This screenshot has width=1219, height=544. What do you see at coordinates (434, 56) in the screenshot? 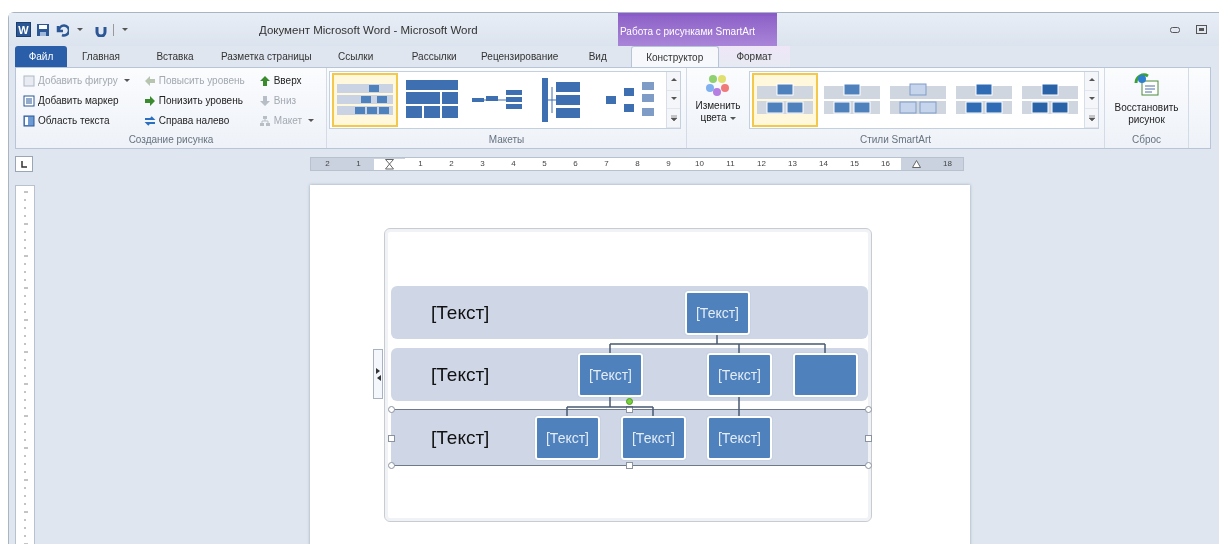
I see `ribbon-tab: Рассылки` at bounding box center [434, 56].